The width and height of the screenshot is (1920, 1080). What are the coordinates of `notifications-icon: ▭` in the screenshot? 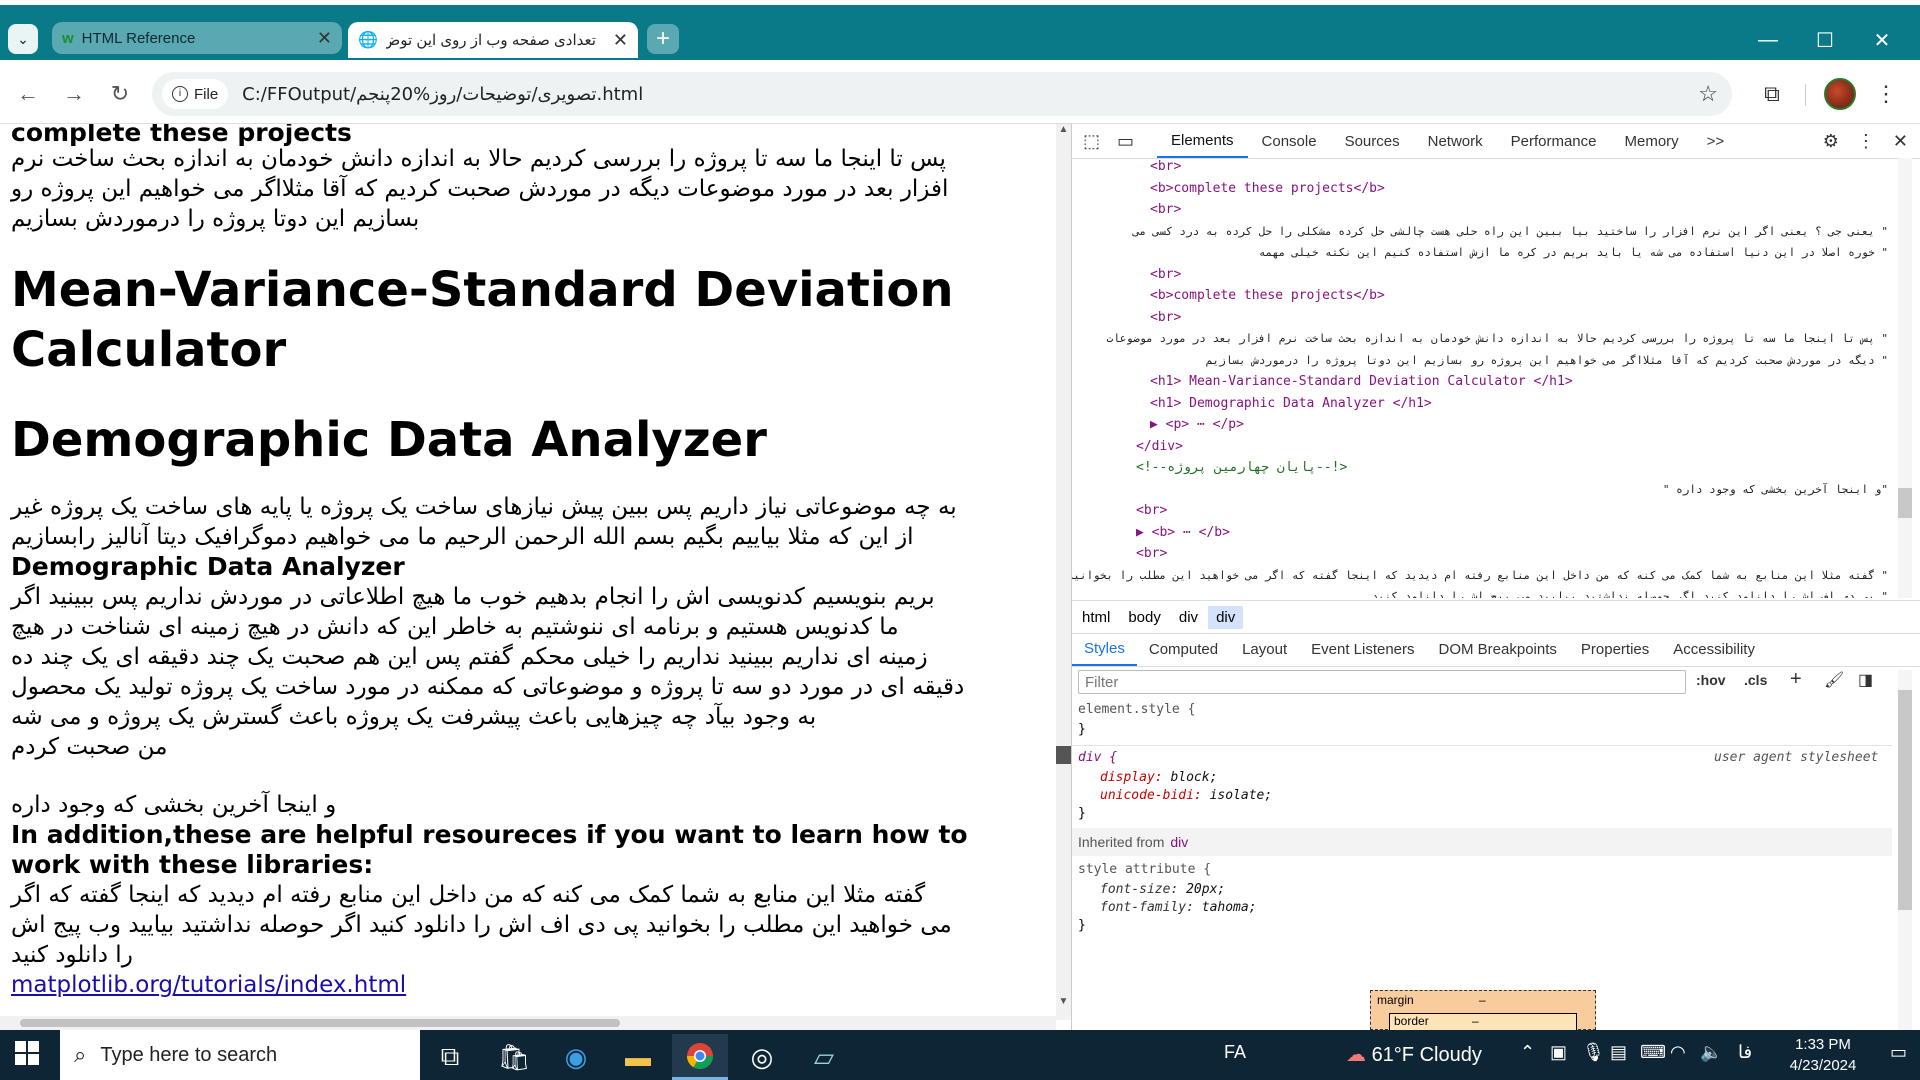 It's located at (1898, 1052).